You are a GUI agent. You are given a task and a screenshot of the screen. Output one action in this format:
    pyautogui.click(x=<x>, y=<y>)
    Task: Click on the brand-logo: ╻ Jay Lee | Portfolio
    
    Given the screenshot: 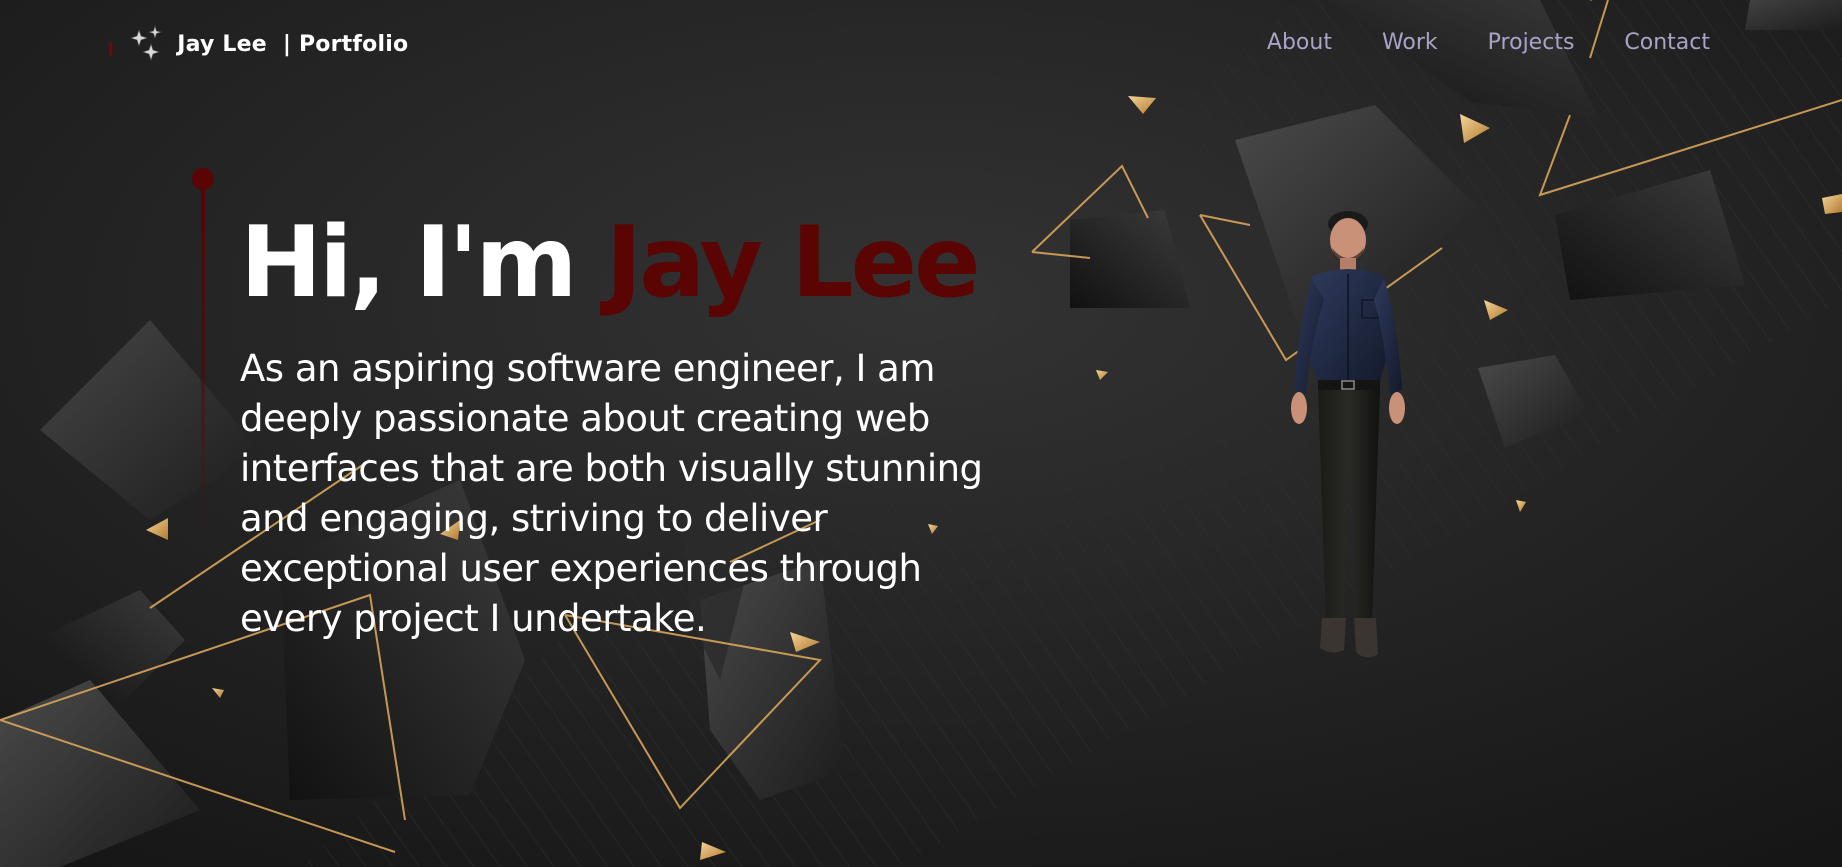 What is the action you would take?
    pyautogui.click(x=256, y=44)
    